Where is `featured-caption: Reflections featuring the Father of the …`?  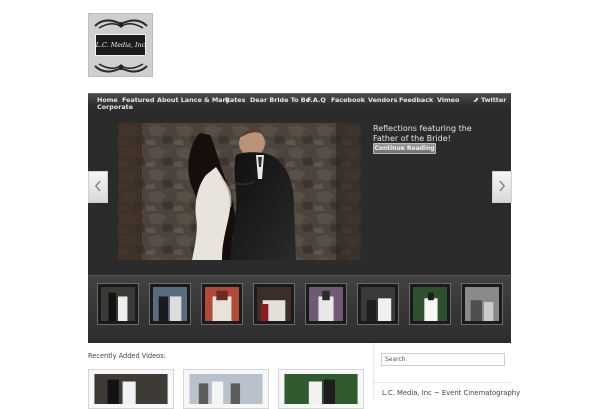
featured-caption: Reflections featuring the Father of the … is located at coordinates (422, 133).